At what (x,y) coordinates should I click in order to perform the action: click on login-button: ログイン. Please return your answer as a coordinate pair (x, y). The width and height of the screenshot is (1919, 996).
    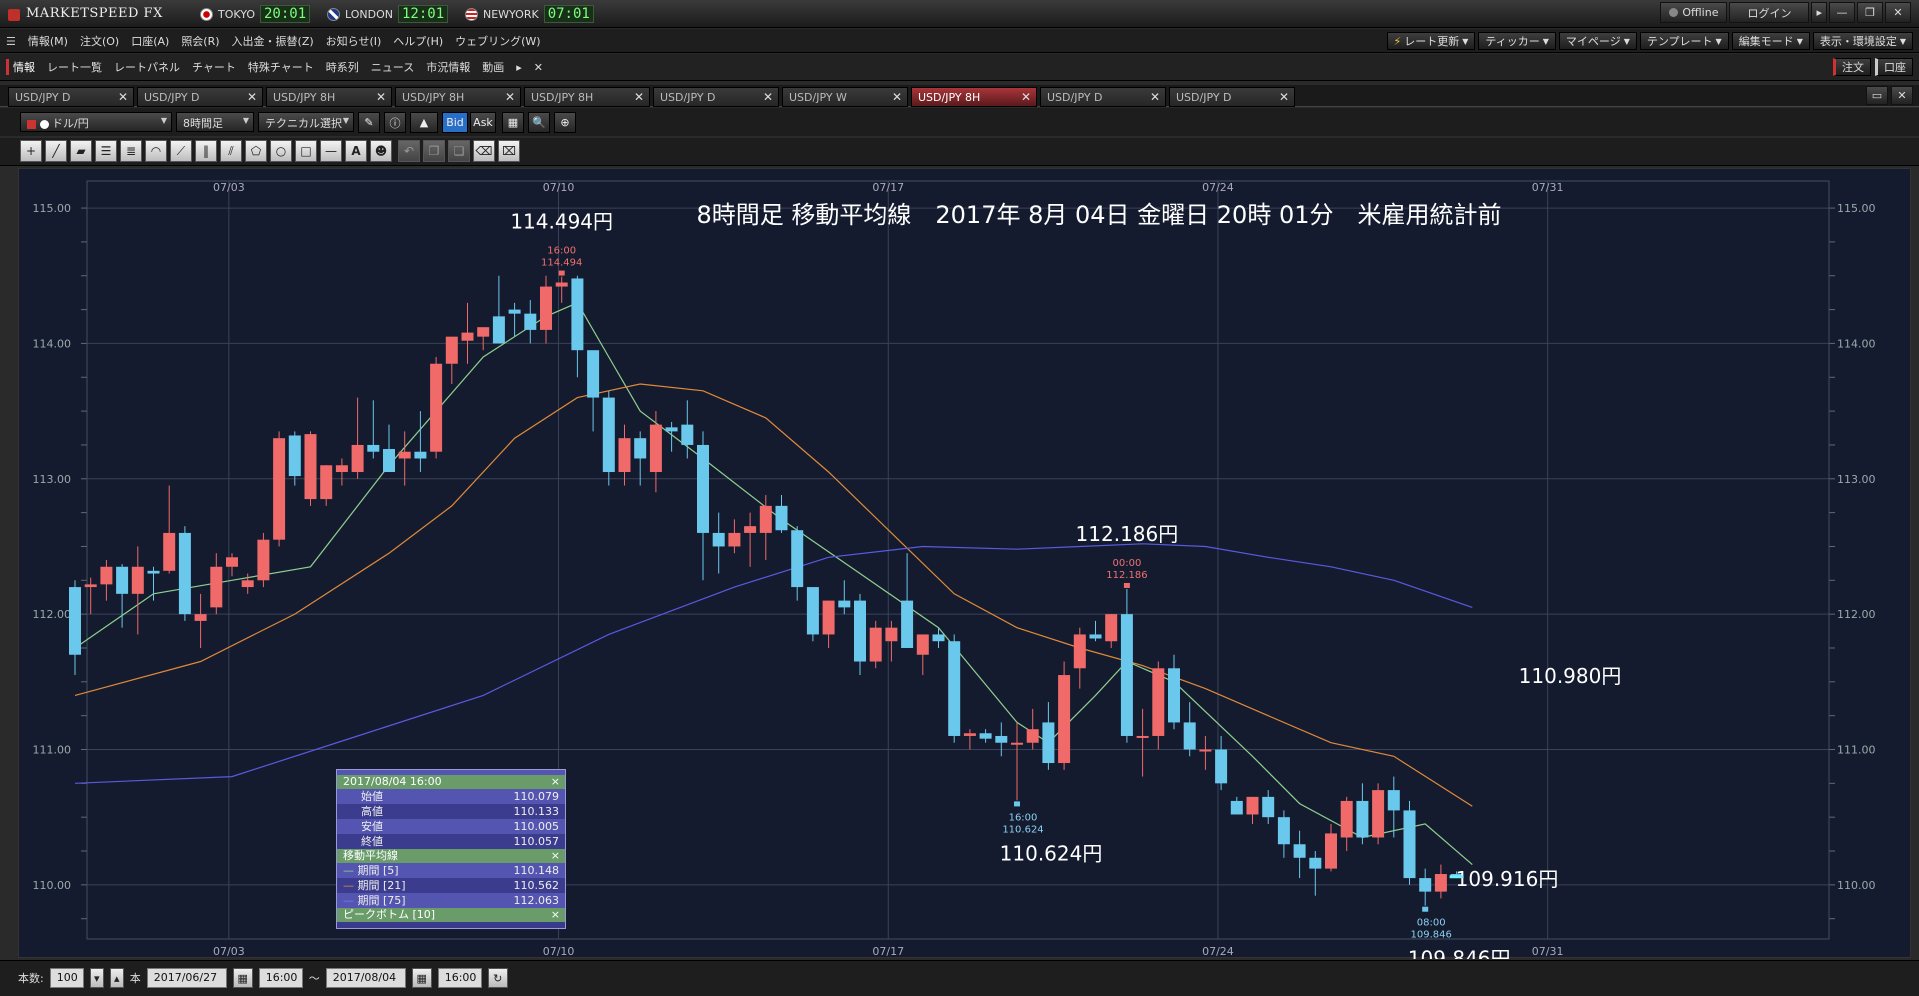
    Looking at the image, I should click on (1769, 12).